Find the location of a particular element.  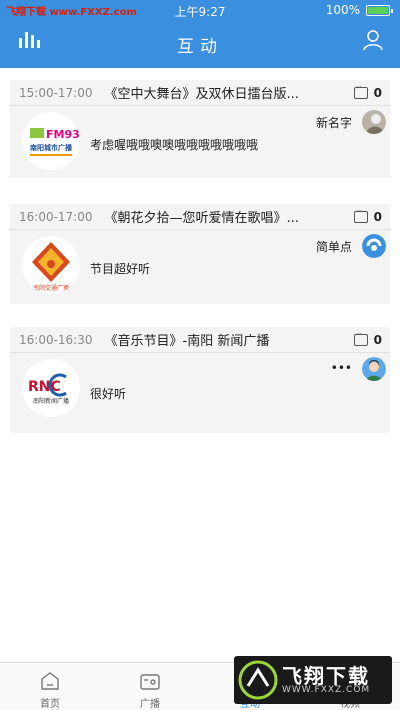

user-name: 简单点 is located at coordinates (333, 247).